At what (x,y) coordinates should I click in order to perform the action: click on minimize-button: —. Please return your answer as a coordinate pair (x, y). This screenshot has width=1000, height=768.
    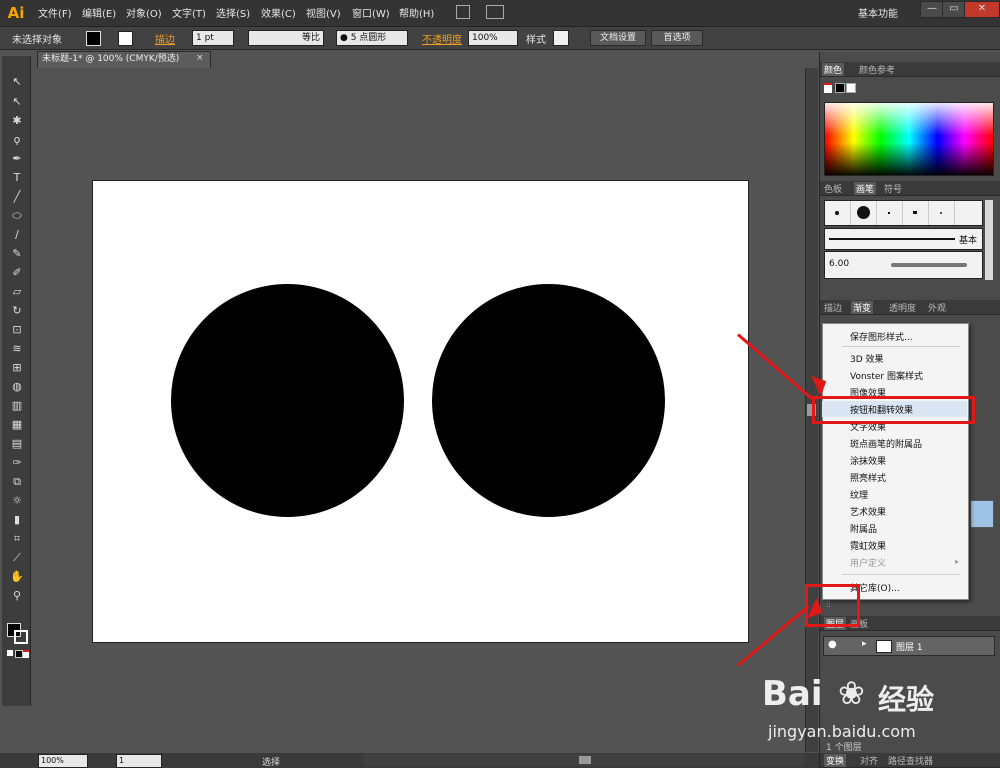
    Looking at the image, I should click on (932, 9).